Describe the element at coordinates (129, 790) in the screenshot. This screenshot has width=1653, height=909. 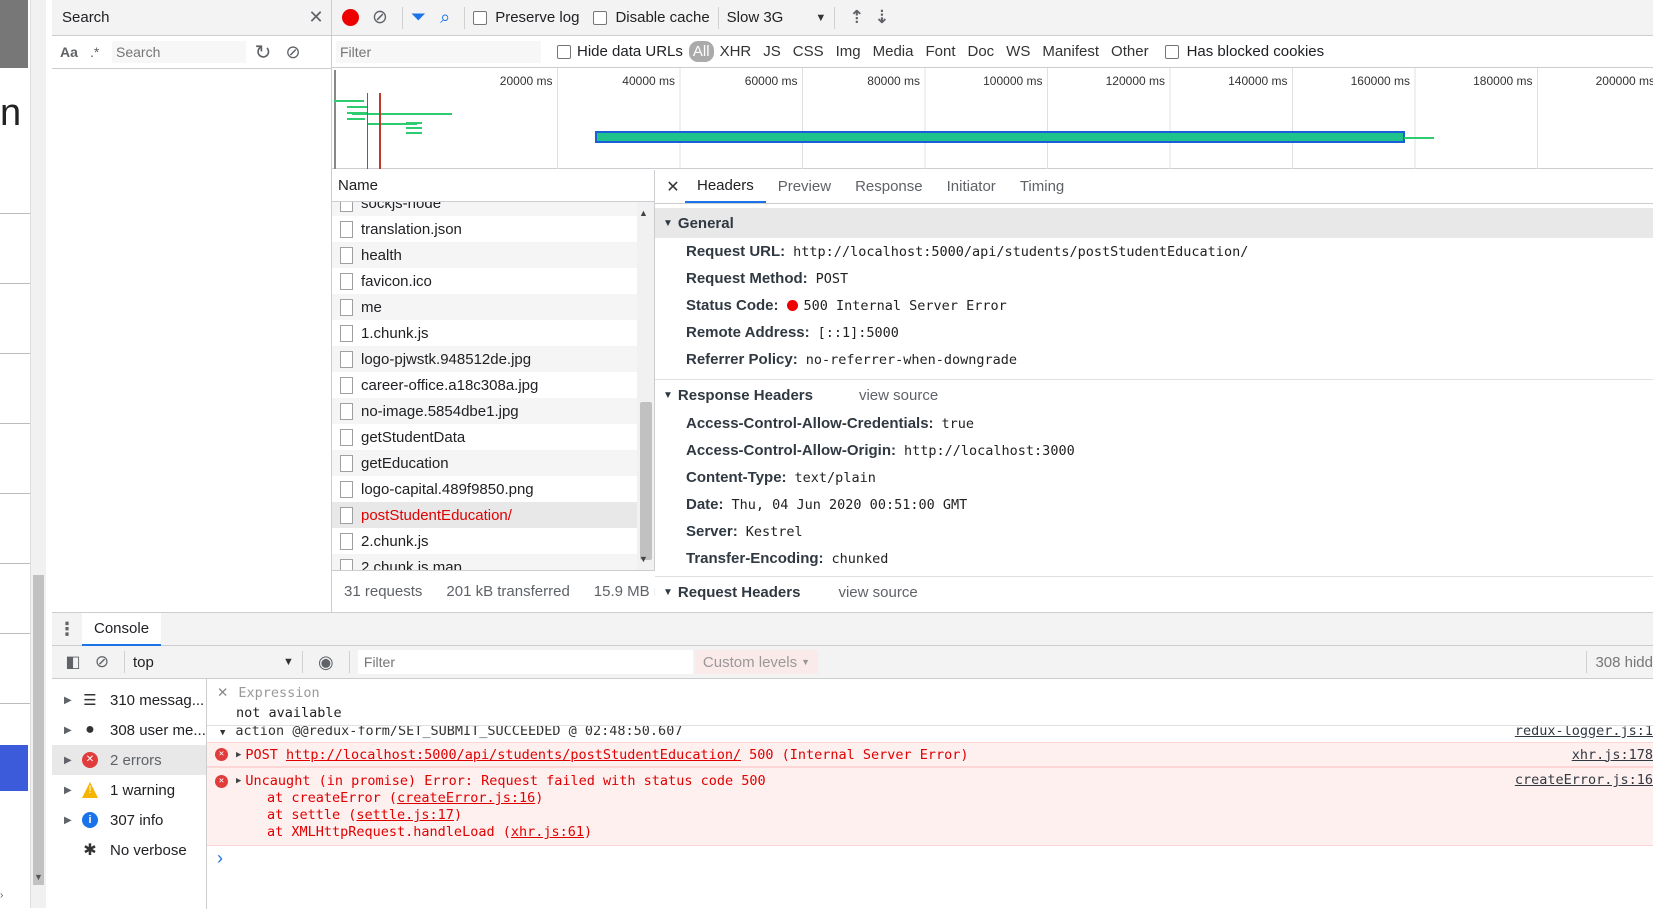
I see `console-sidebar-1-warning: ▶! 1 warning` at that location.